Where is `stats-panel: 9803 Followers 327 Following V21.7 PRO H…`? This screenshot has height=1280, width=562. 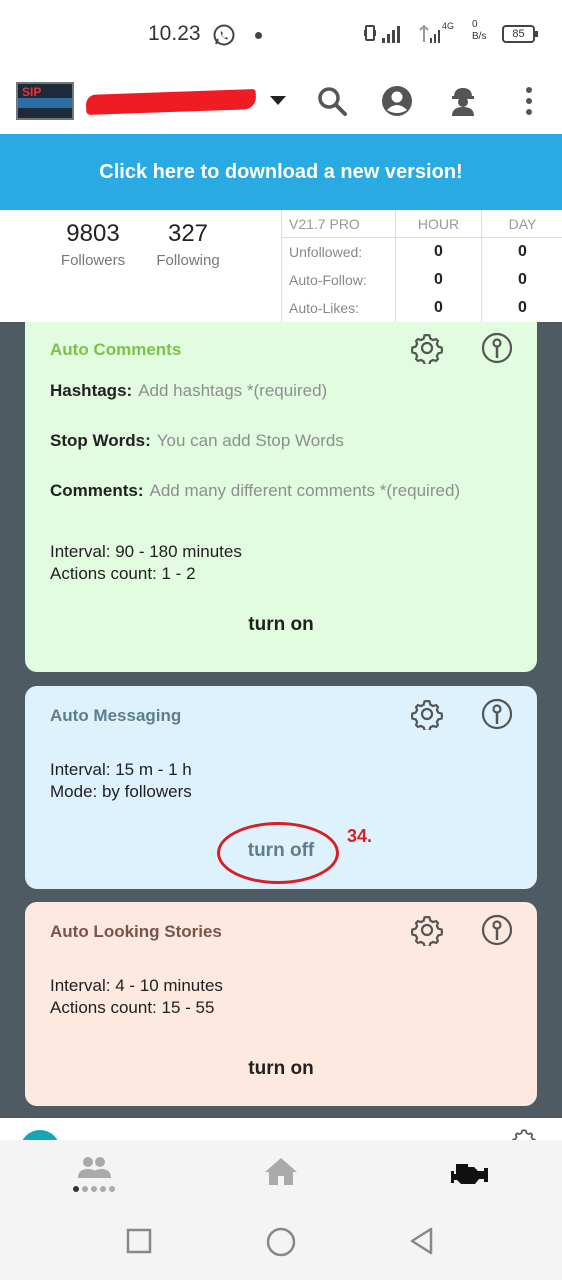 stats-panel: 9803 Followers 327 Following V21.7 PRO H… is located at coordinates (281, 266).